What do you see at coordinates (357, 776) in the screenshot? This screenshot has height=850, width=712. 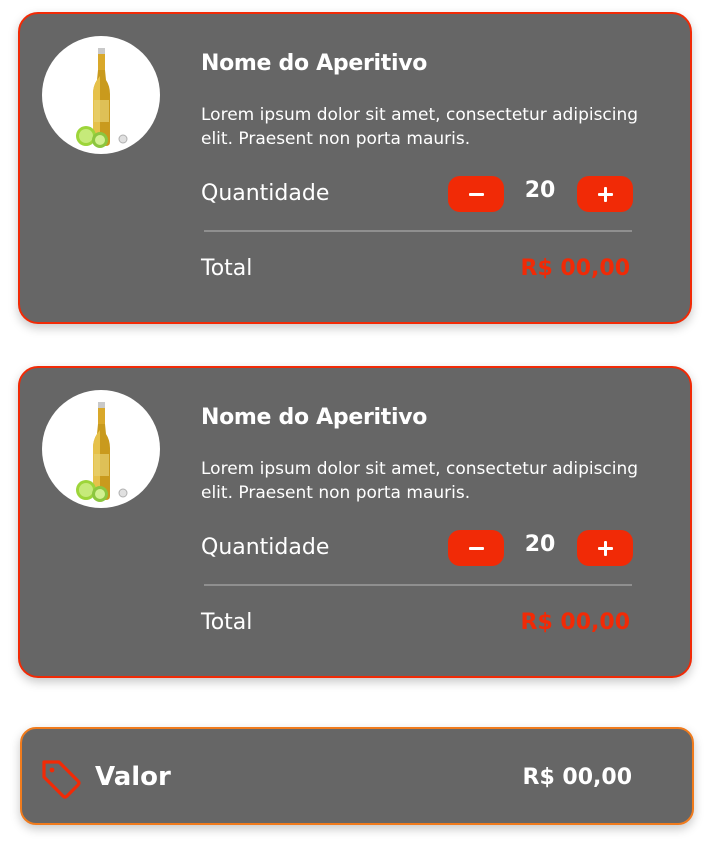 I see `order-summary: Valor R$ 00,00` at bounding box center [357, 776].